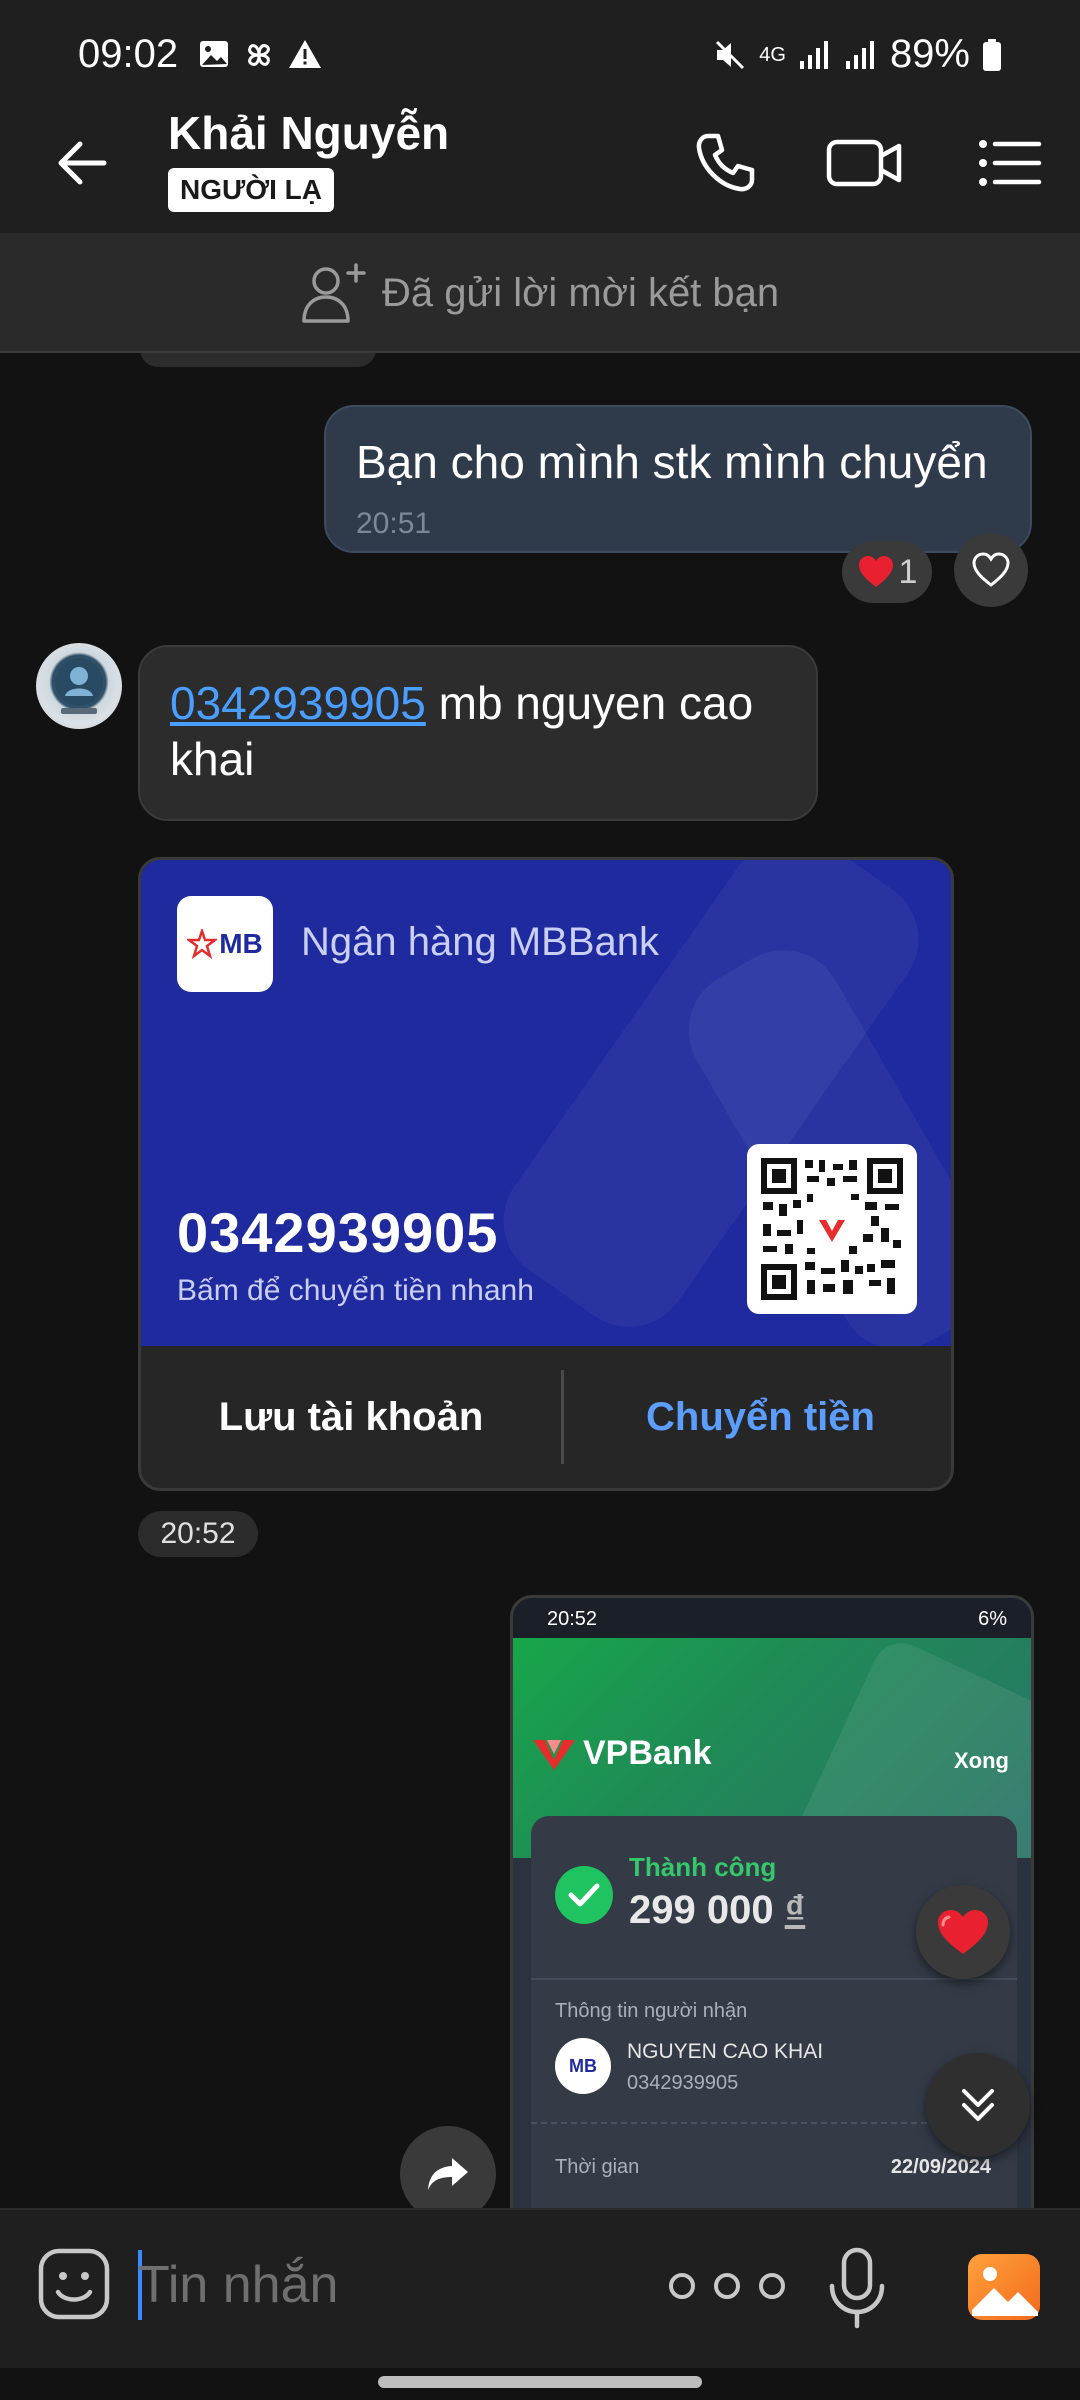 This screenshot has height=2400, width=1080. Describe the element at coordinates (198, 1534) in the screenshot. I see `bank-card-time: 20:52` at that location.